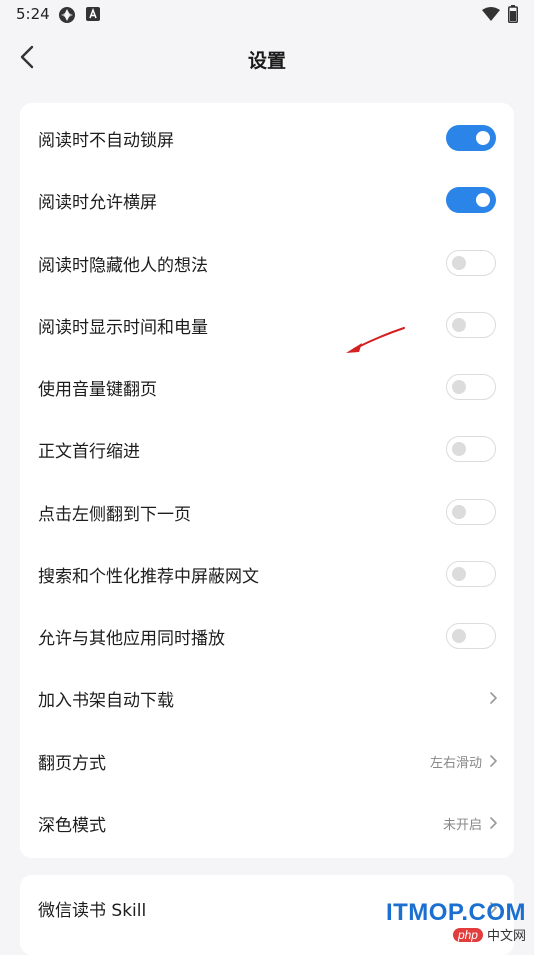 This screenshot has width=534, height=955. Describe the element at coordinates (72, 763) in the screenshot. I see `setting-label: 翻页方式` at that location.